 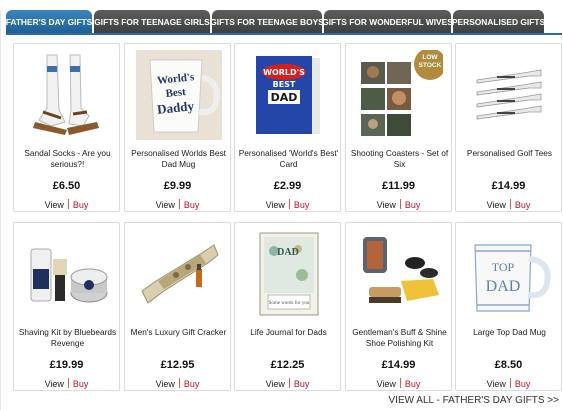 I want to click on product-price: £19.99, so click(x=66, y=365).